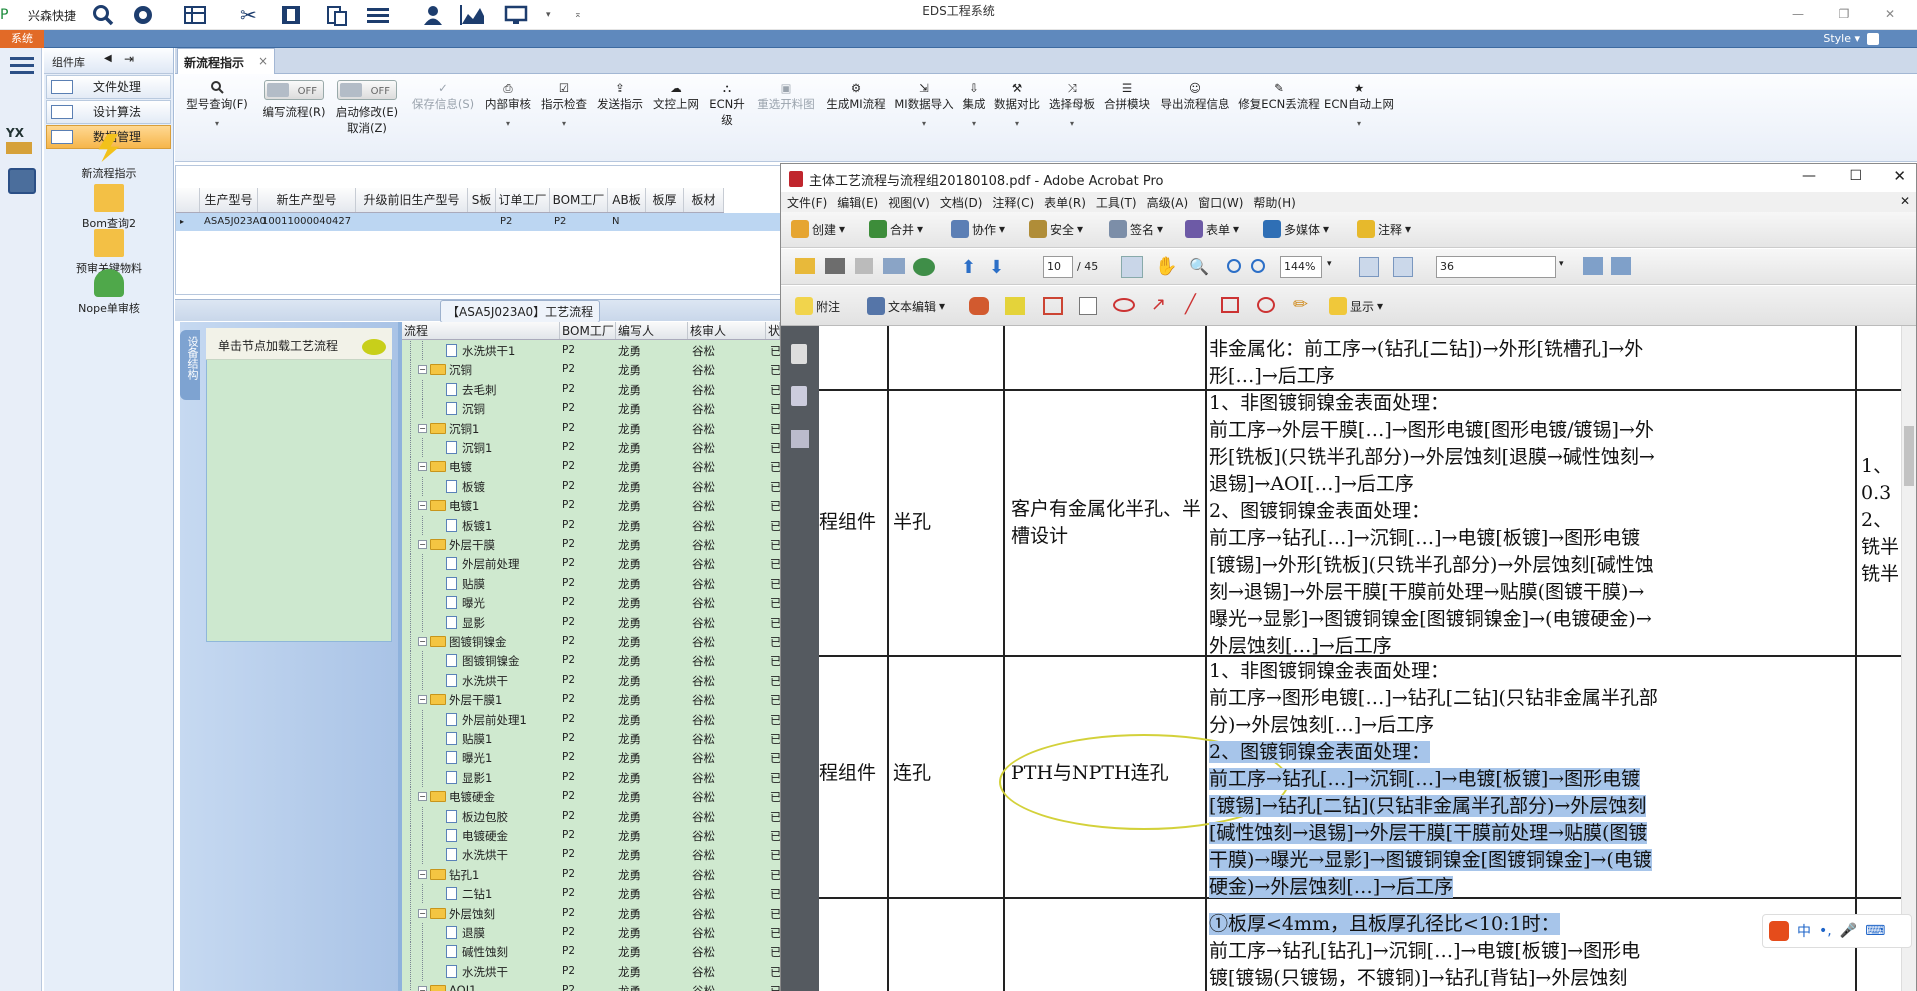  I want to click on repair-ecn-button: ✎ 修复ECN丢流程, so click(1279, 96).